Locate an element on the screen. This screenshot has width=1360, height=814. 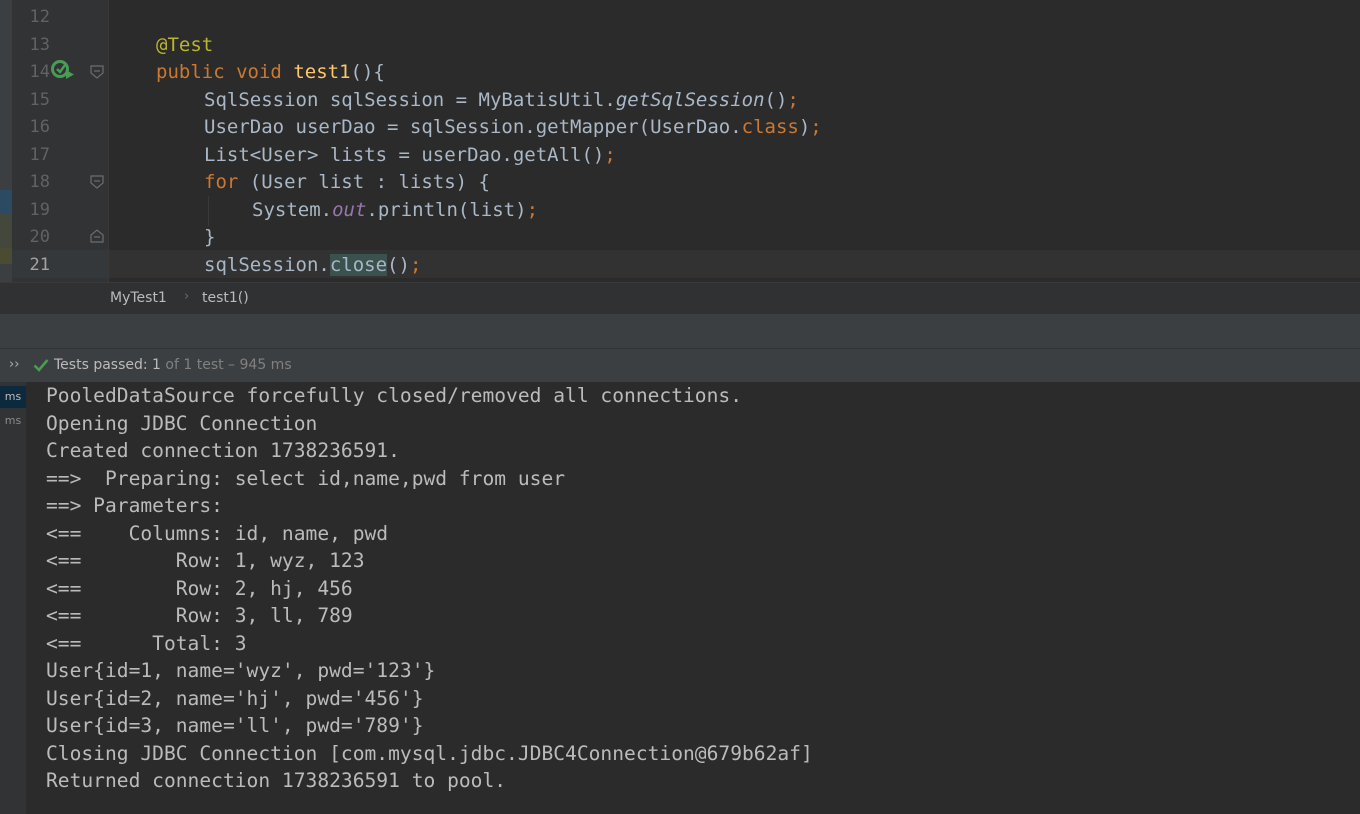
line-number: 12 is located at coordinates (39, 17).